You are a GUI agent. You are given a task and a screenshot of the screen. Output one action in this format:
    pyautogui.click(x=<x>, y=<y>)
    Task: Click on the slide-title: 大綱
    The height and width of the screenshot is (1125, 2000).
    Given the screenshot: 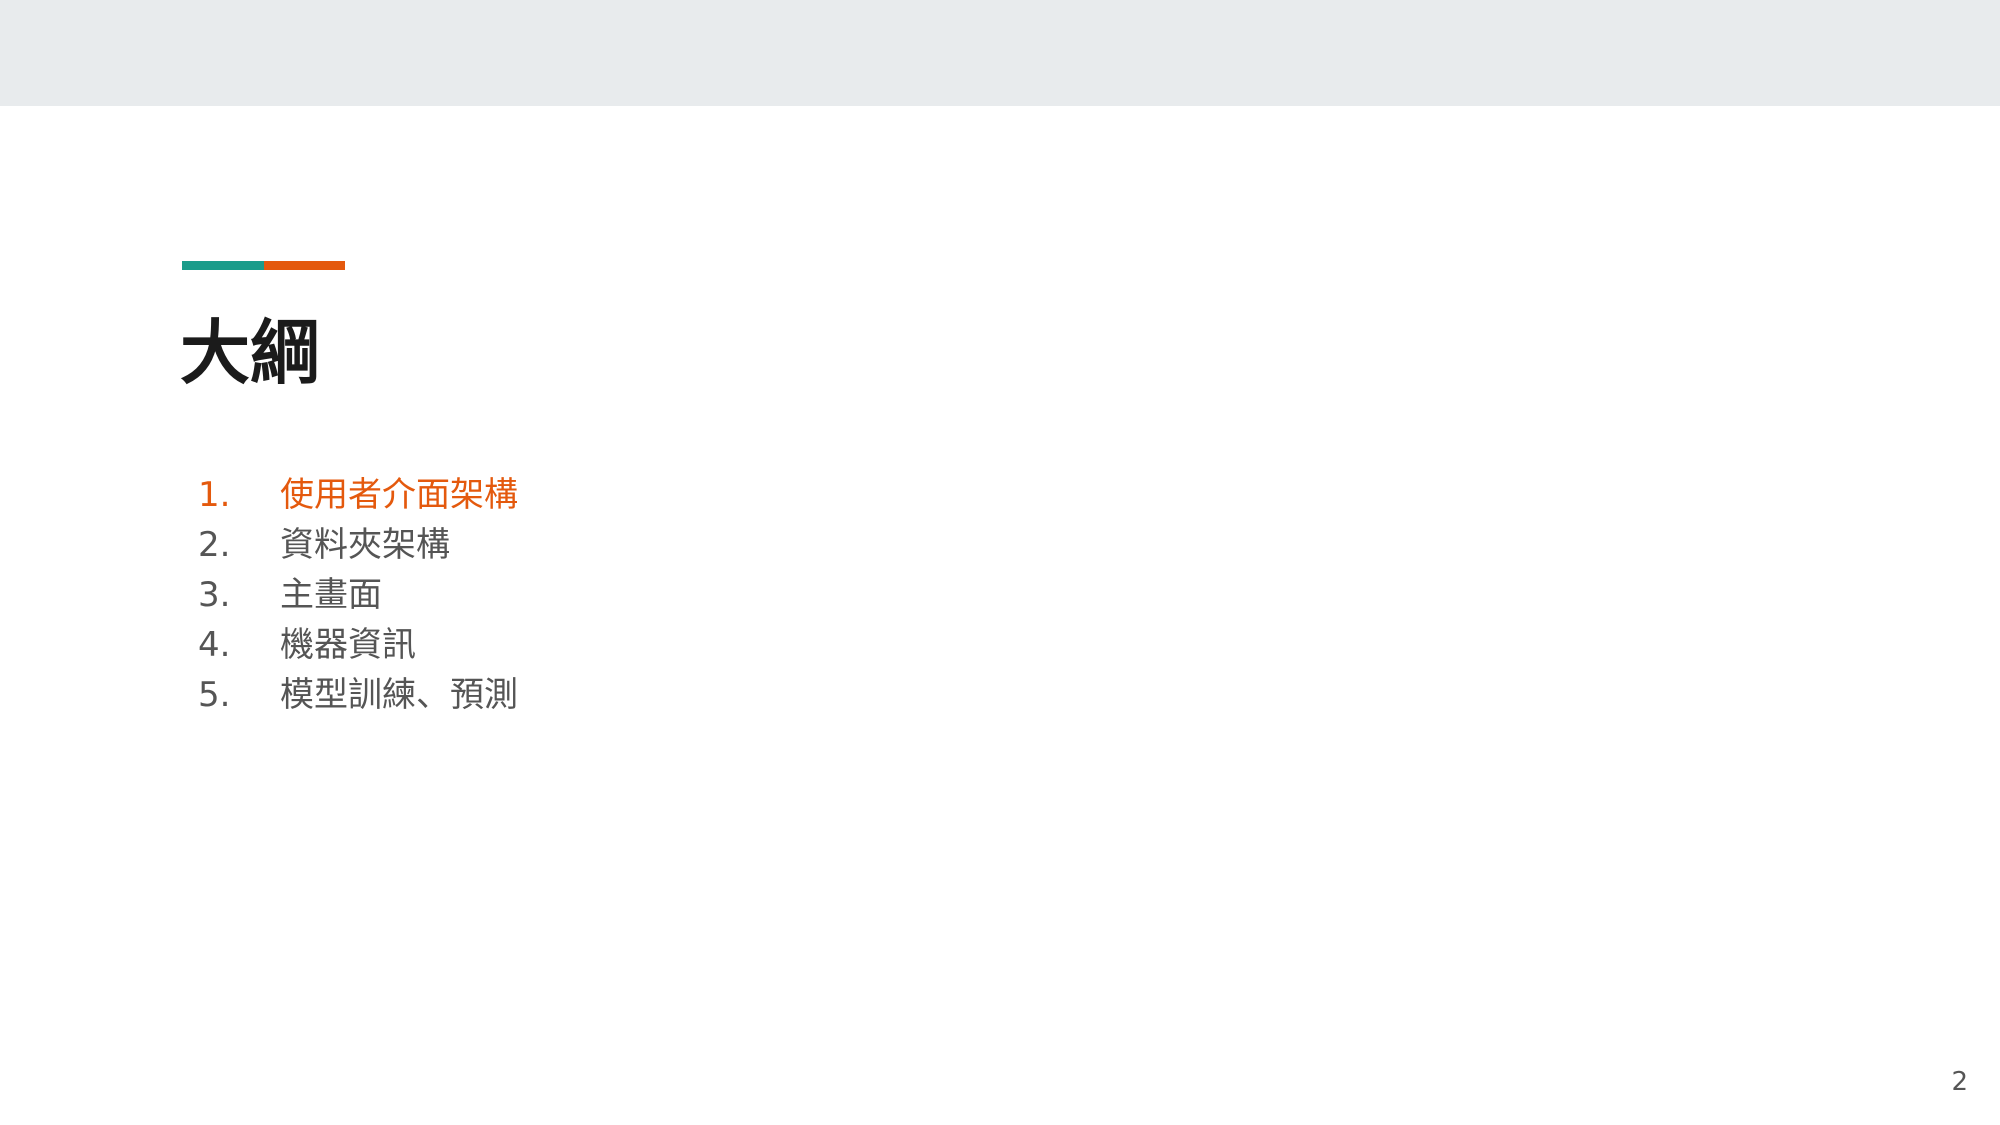 What is the action you would take?
    pyautogui.click(x=250, y=353)
    